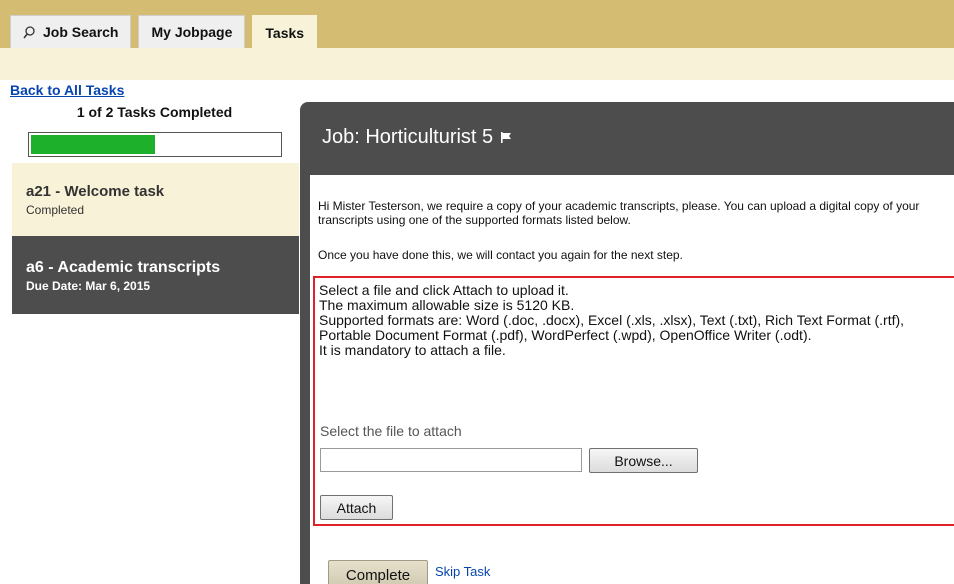 This screenshot has width=954, height=584. I want to click on tab-label: My Jobpage, so click(192, 32).